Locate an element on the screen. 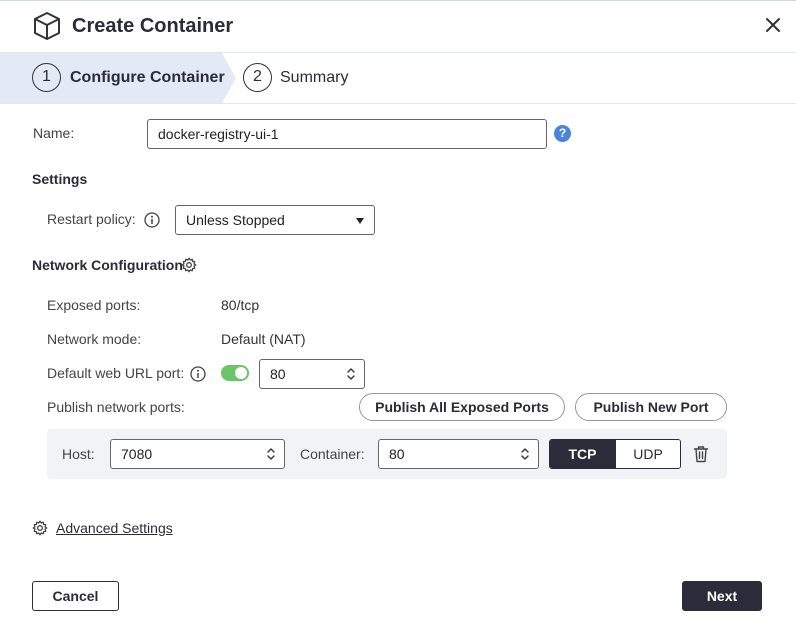 Image resolution: width=796 pixels, height=629 pixels. close-icon is located at coordinates (773, 25).